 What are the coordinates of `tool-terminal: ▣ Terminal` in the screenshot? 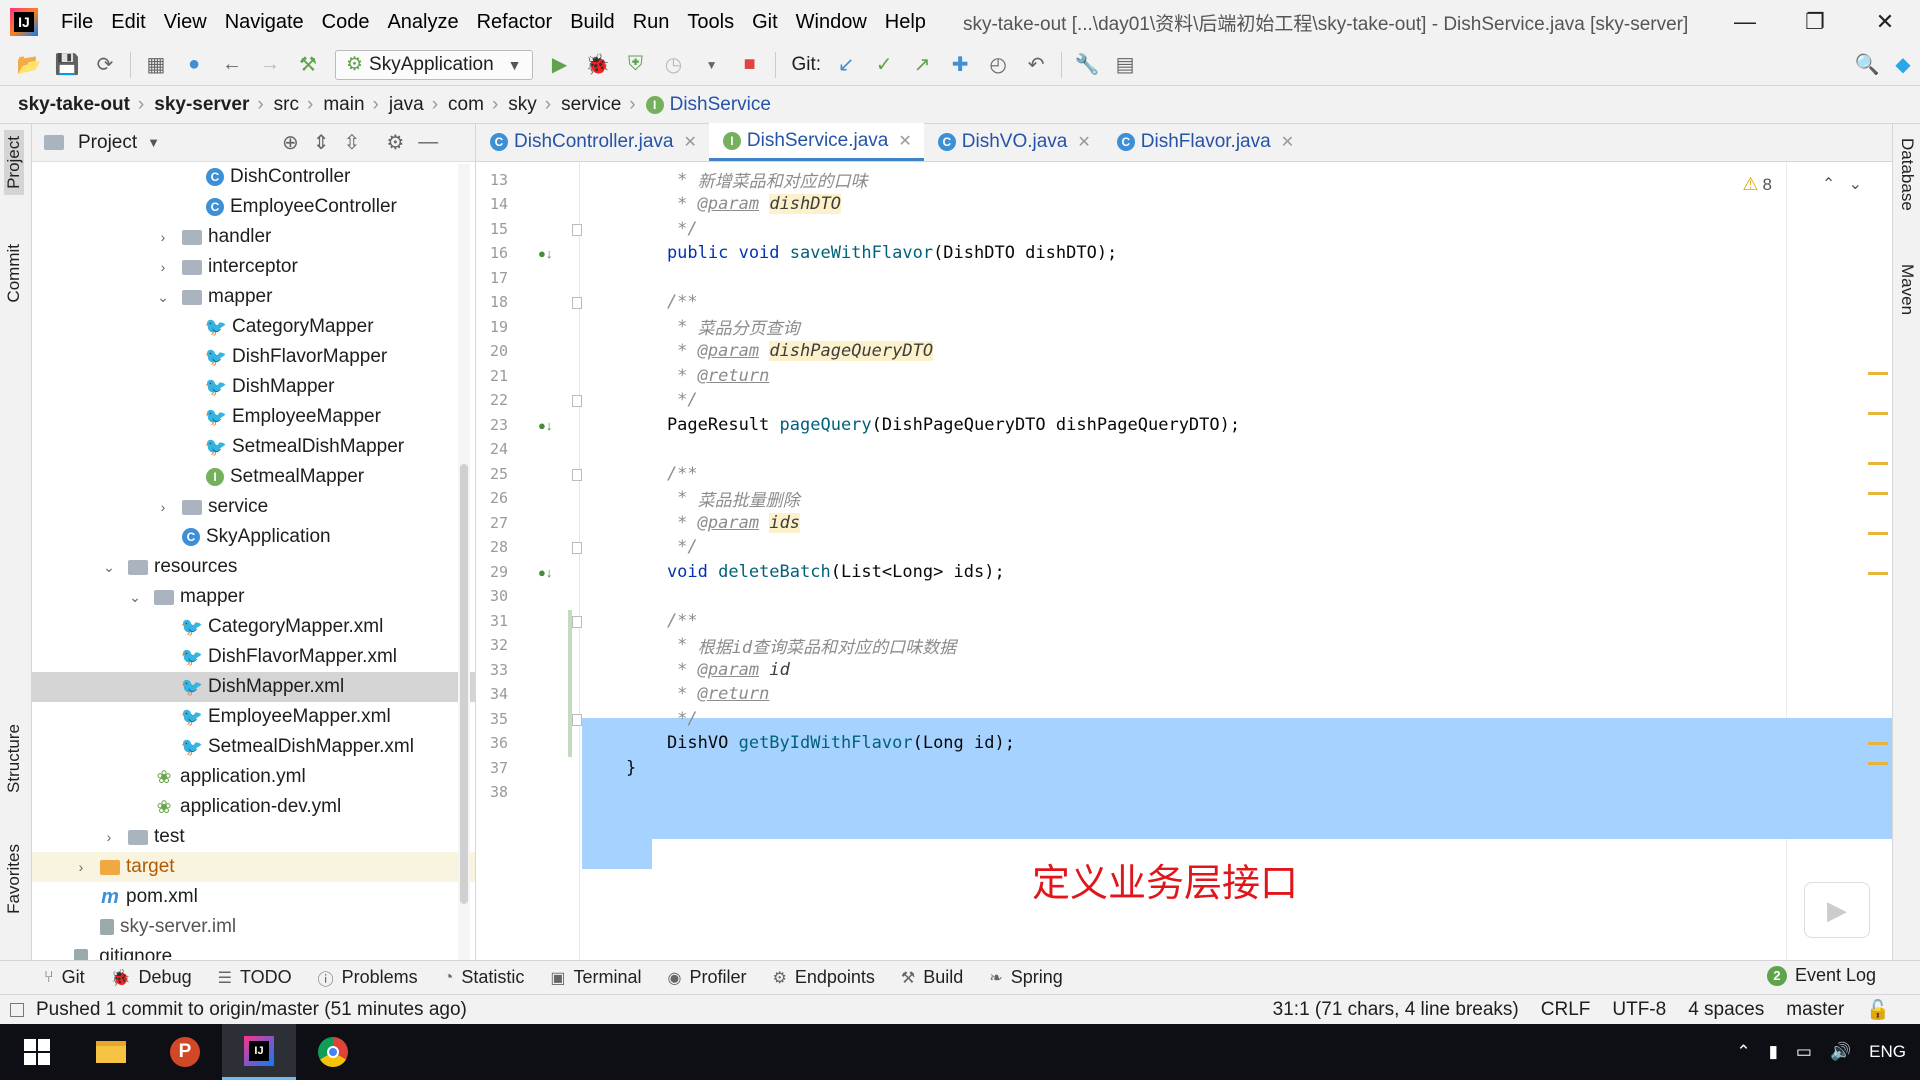 It's located at (595, 978).